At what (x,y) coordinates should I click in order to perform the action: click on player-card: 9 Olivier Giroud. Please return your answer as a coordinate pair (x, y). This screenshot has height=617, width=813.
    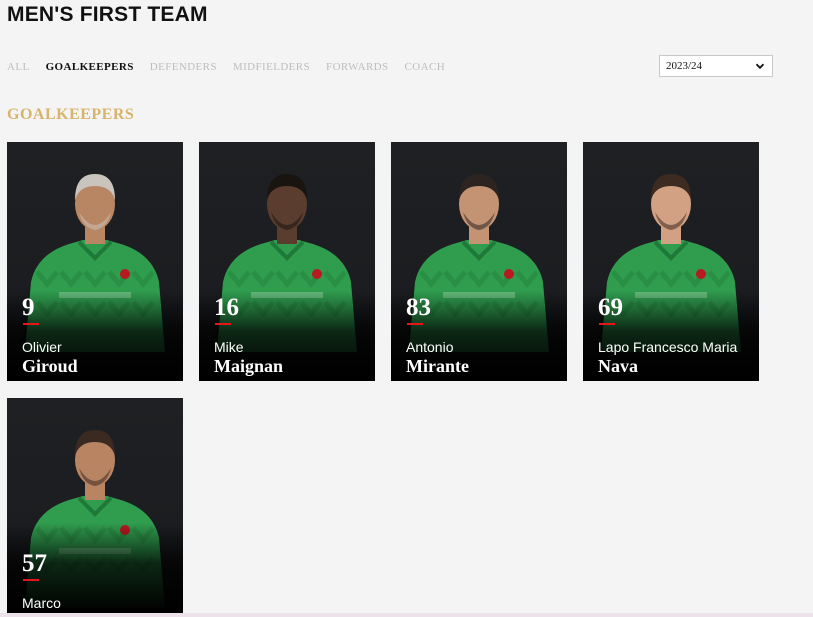
    Looking at the image, I should click on (95, 261).